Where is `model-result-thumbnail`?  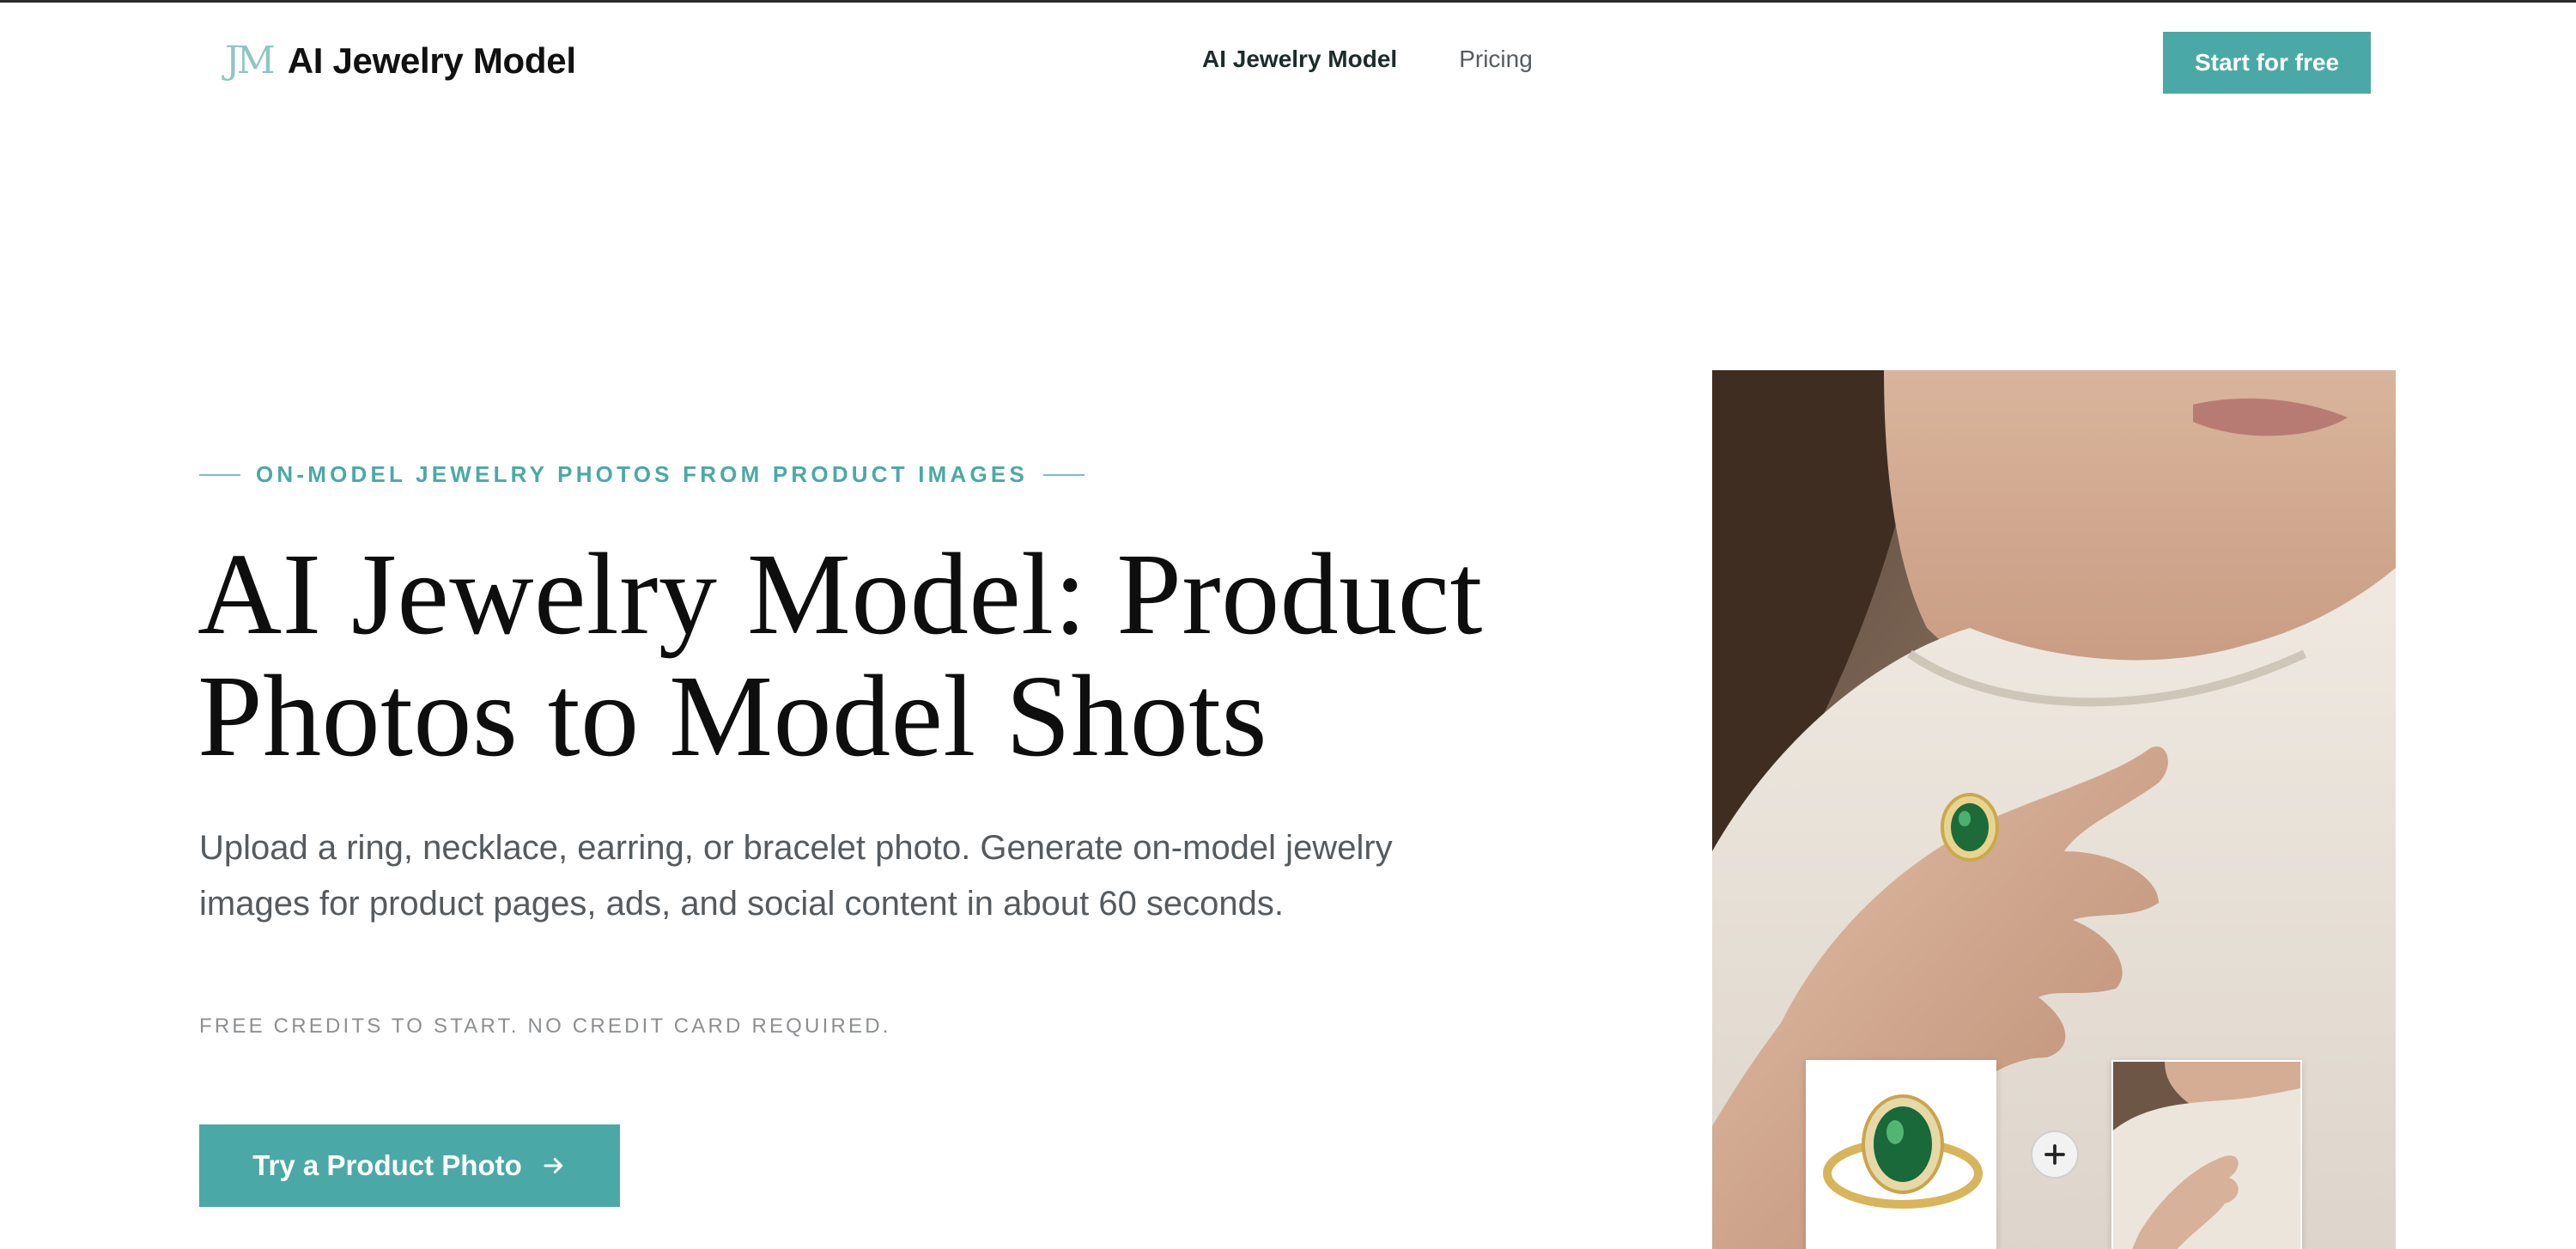
model-result-thumbnail is located at coordinates (2207, 1154).